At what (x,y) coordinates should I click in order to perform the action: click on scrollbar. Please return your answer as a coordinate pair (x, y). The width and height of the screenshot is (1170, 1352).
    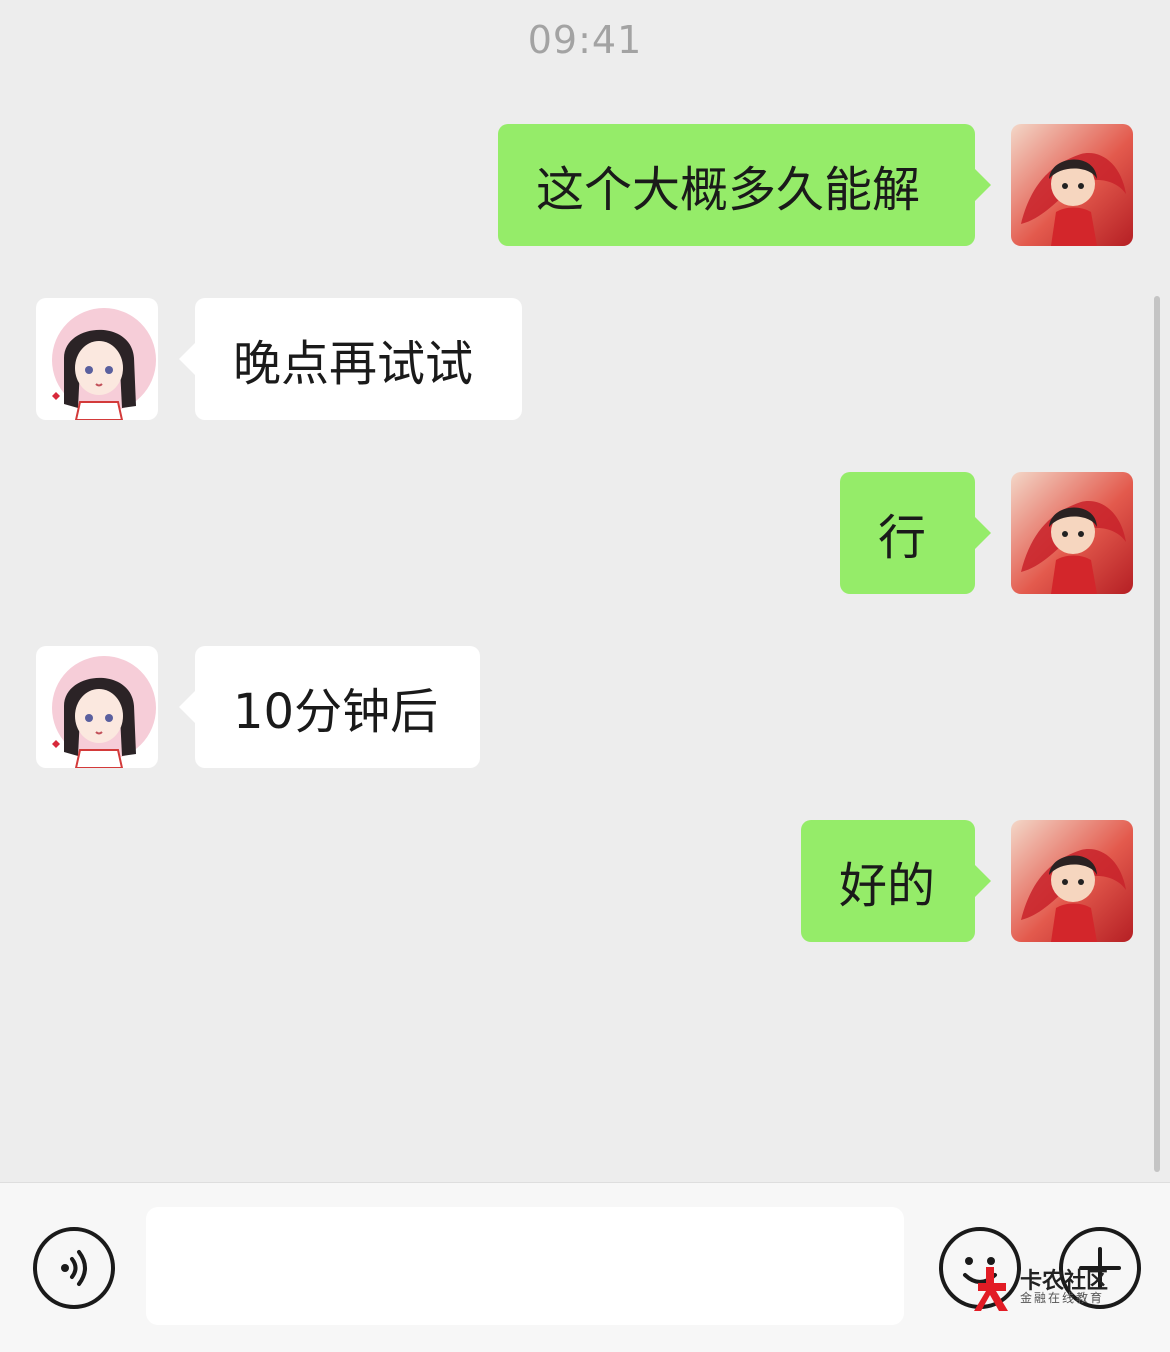
    Looking at the image, I should click on (1157, 734).